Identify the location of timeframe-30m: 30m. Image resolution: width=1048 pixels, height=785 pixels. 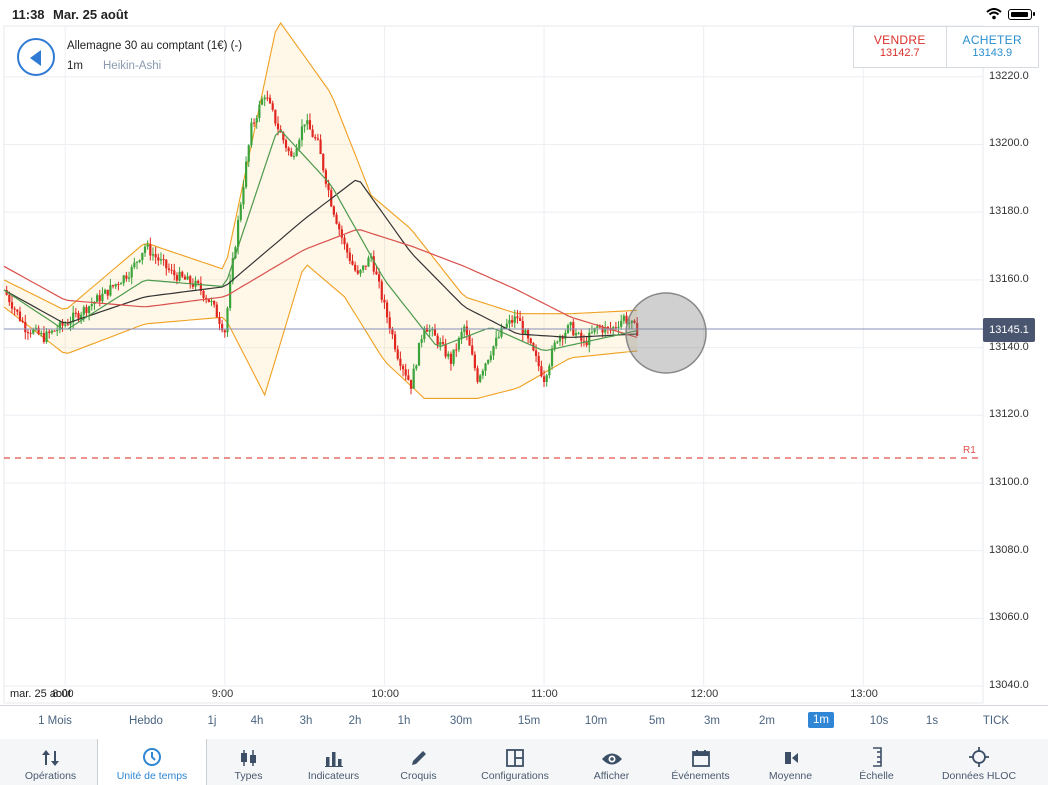
(461, 721).